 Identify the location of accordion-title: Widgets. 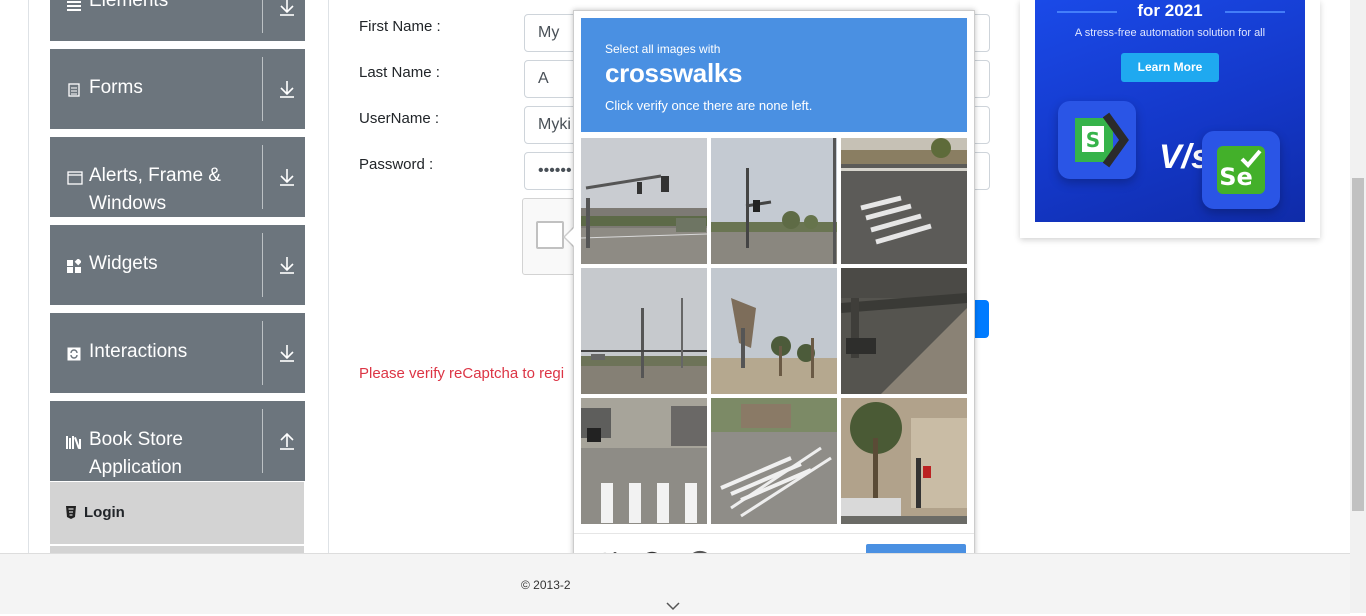
(123, 263).